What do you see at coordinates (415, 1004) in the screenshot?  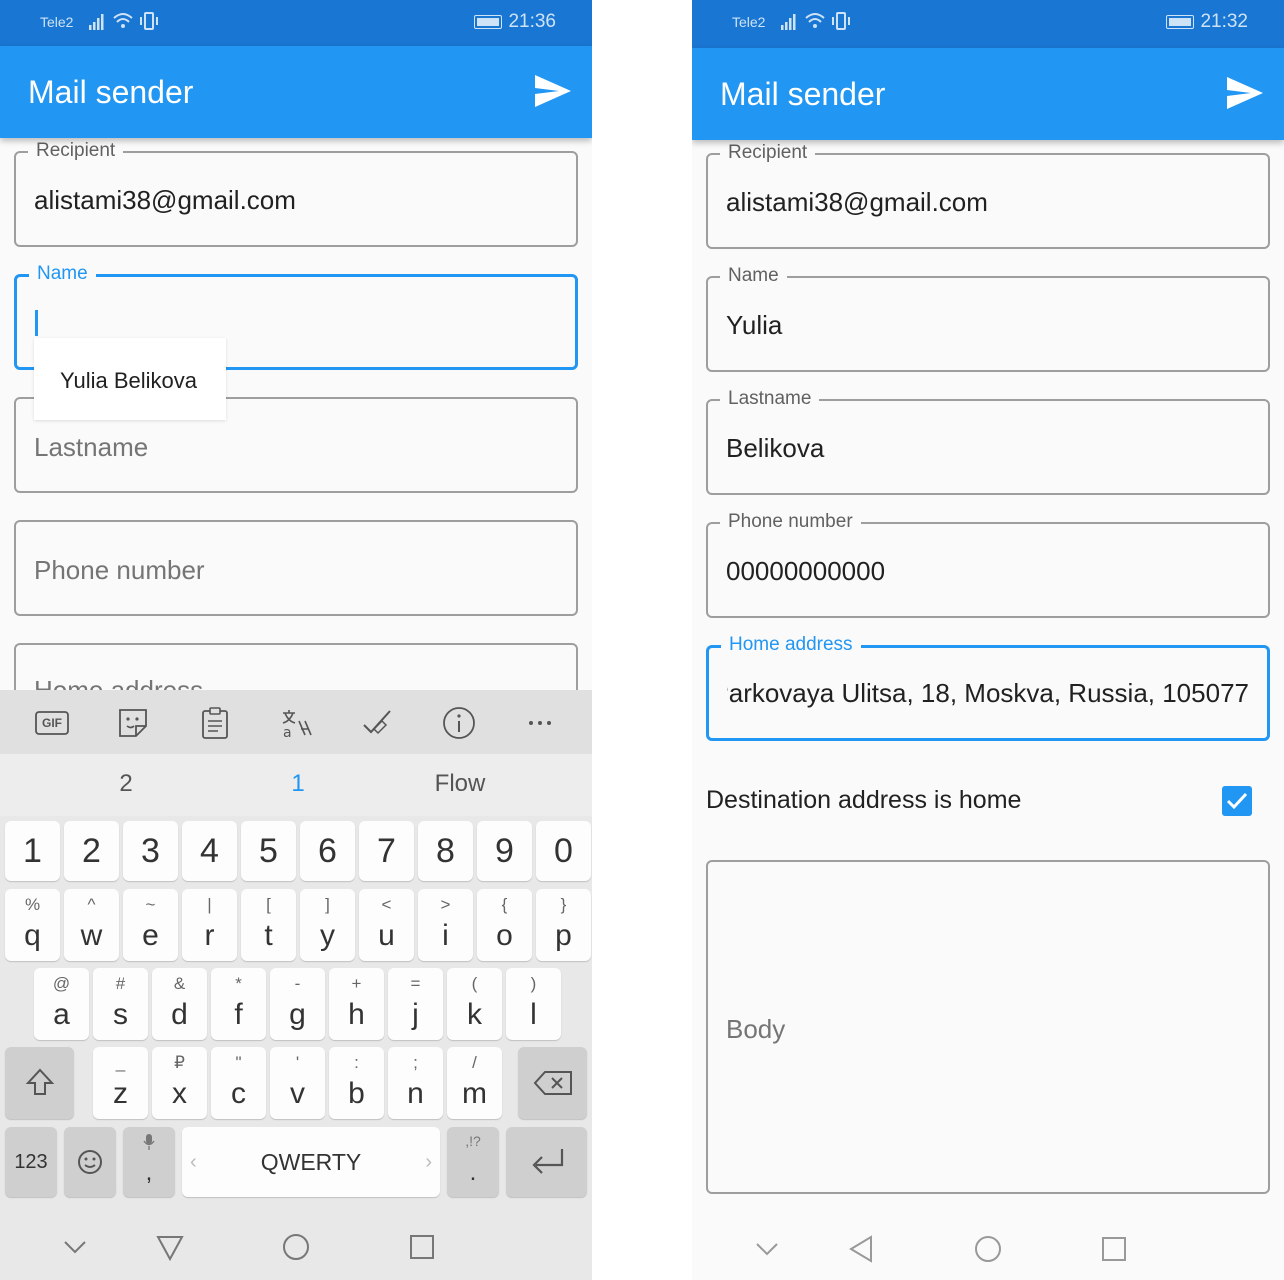 I see `key-j: = j` at bounding box center [415, 1004].